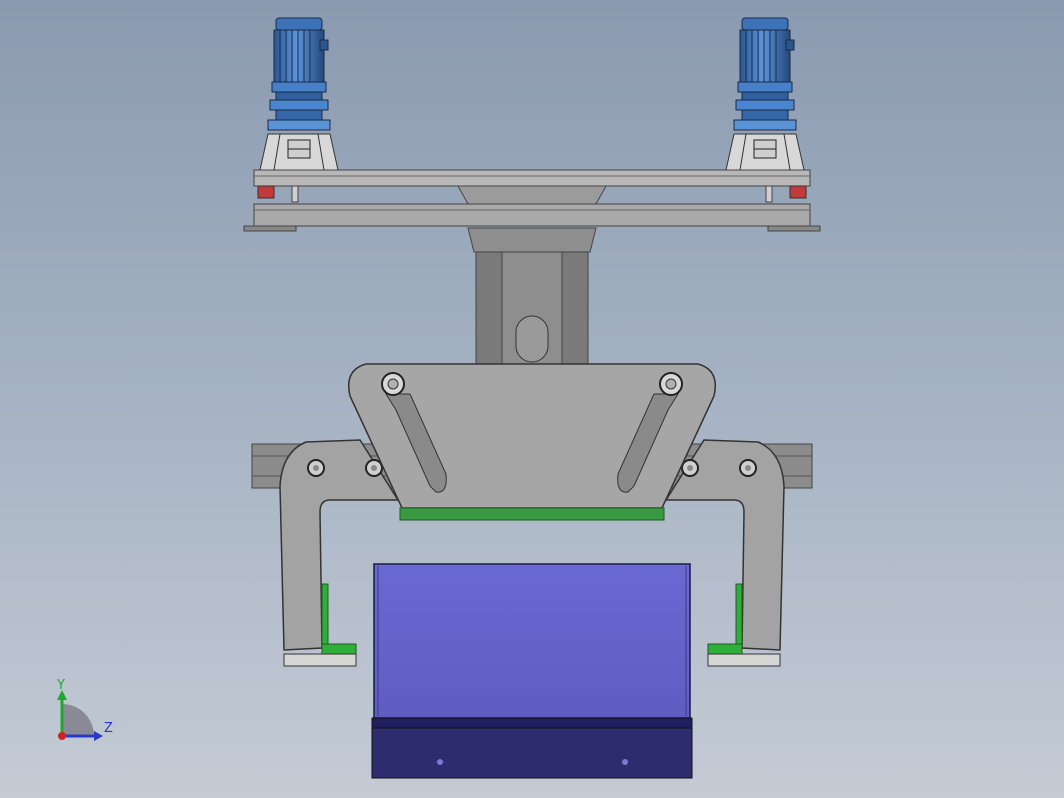 Image resolution: width=1064 pixels, height=798 pixels. I want to click on right-grip-pad, so click(725, 649).